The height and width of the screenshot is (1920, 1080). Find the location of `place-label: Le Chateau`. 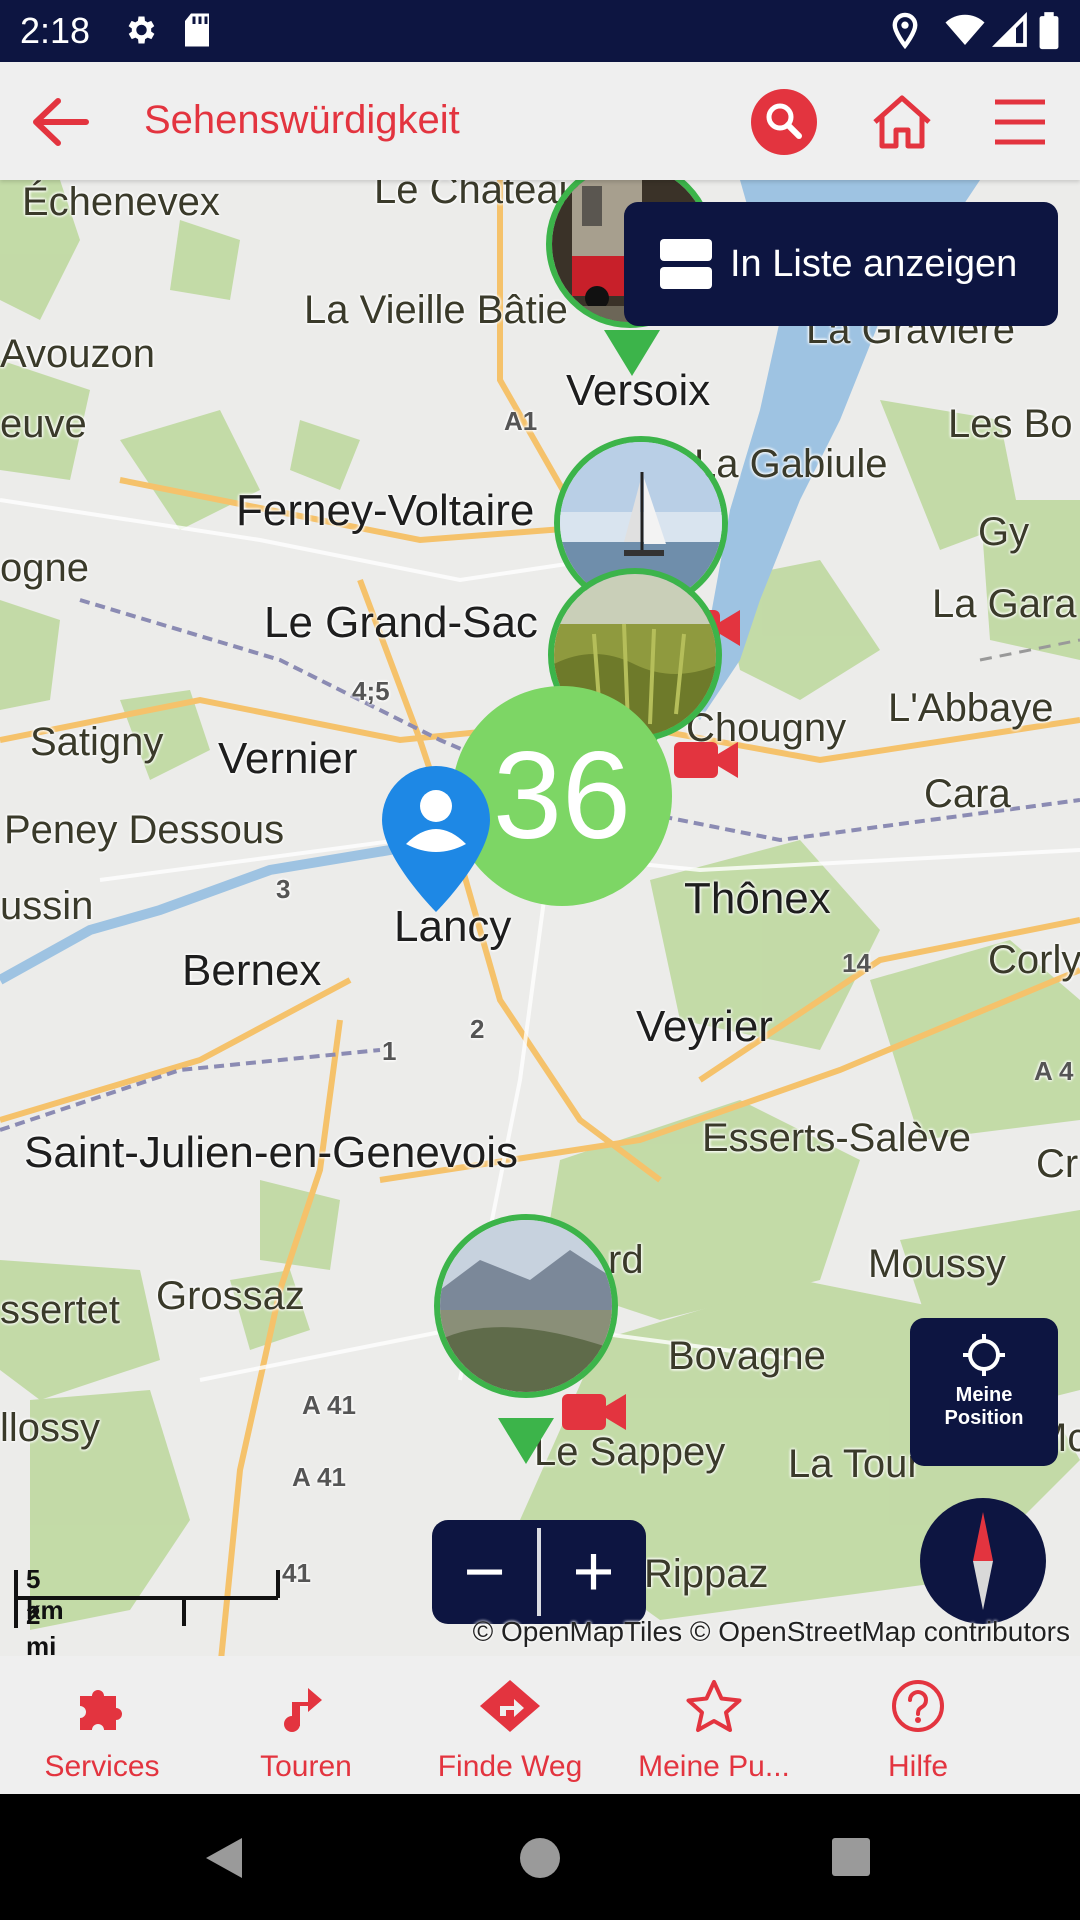

place-label: Le Chateau is located at coordinates (477, 196).